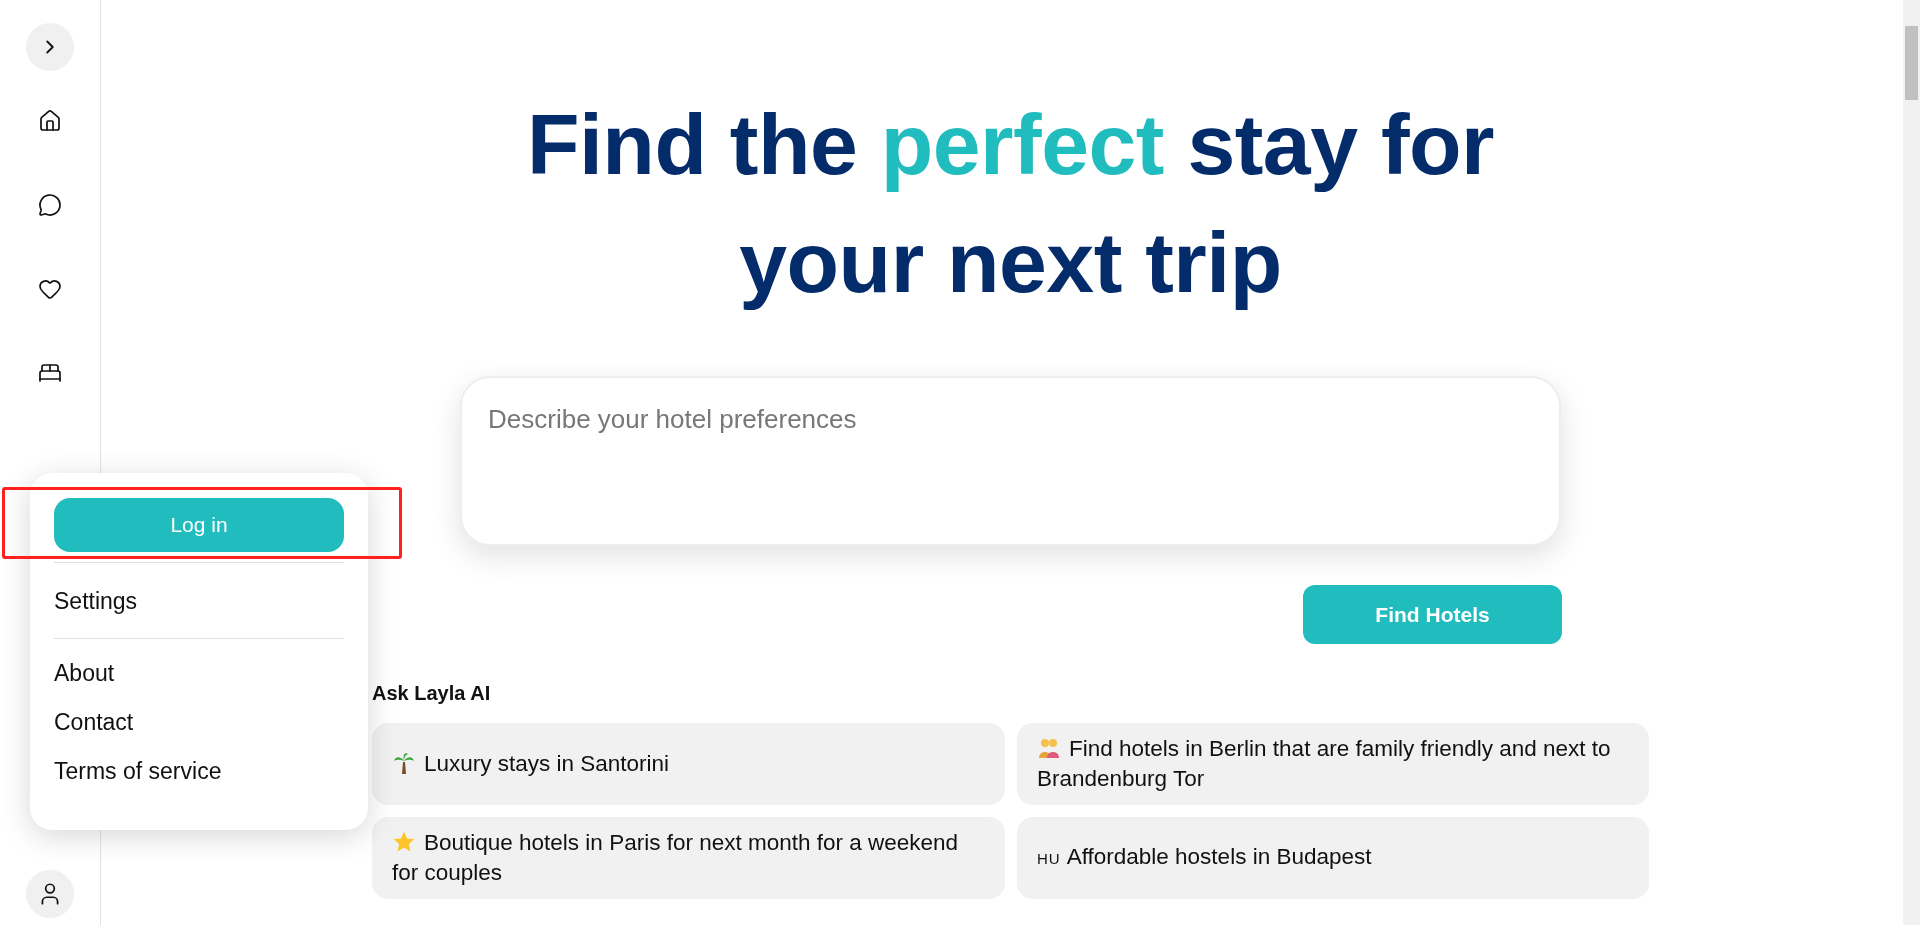 The height and width of the screenshot is (925, 1920). What do you see at coordinates (50, 894) in the screenshot?
I see `user-avatar-button` at bounding box center [50, 894].